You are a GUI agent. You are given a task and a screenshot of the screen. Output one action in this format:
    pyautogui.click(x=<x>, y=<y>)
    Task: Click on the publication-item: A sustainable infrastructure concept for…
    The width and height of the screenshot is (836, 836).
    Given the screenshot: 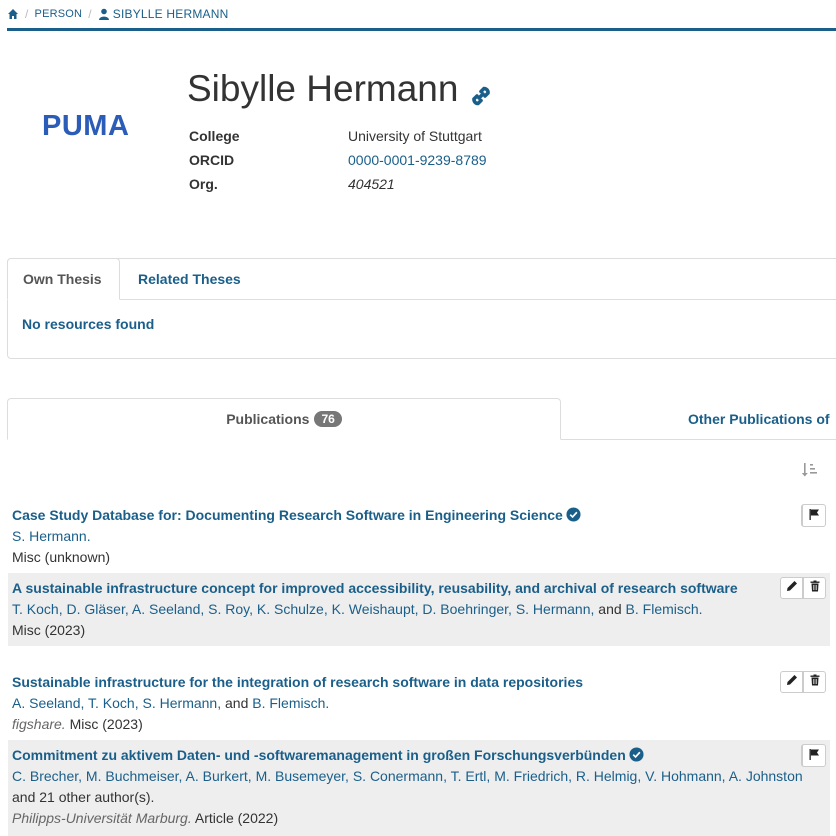 What is the action you would take?
    pyautogui.click(x=419, y=609)
    